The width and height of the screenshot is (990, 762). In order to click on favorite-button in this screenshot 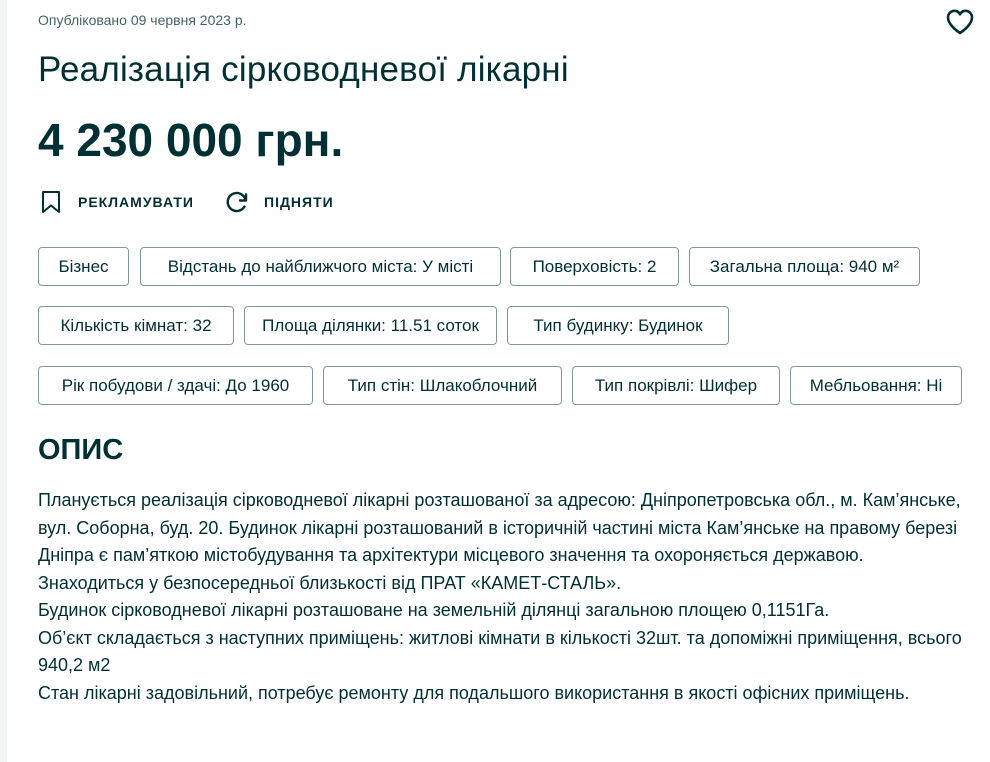, I will do `click(960, 22)`.